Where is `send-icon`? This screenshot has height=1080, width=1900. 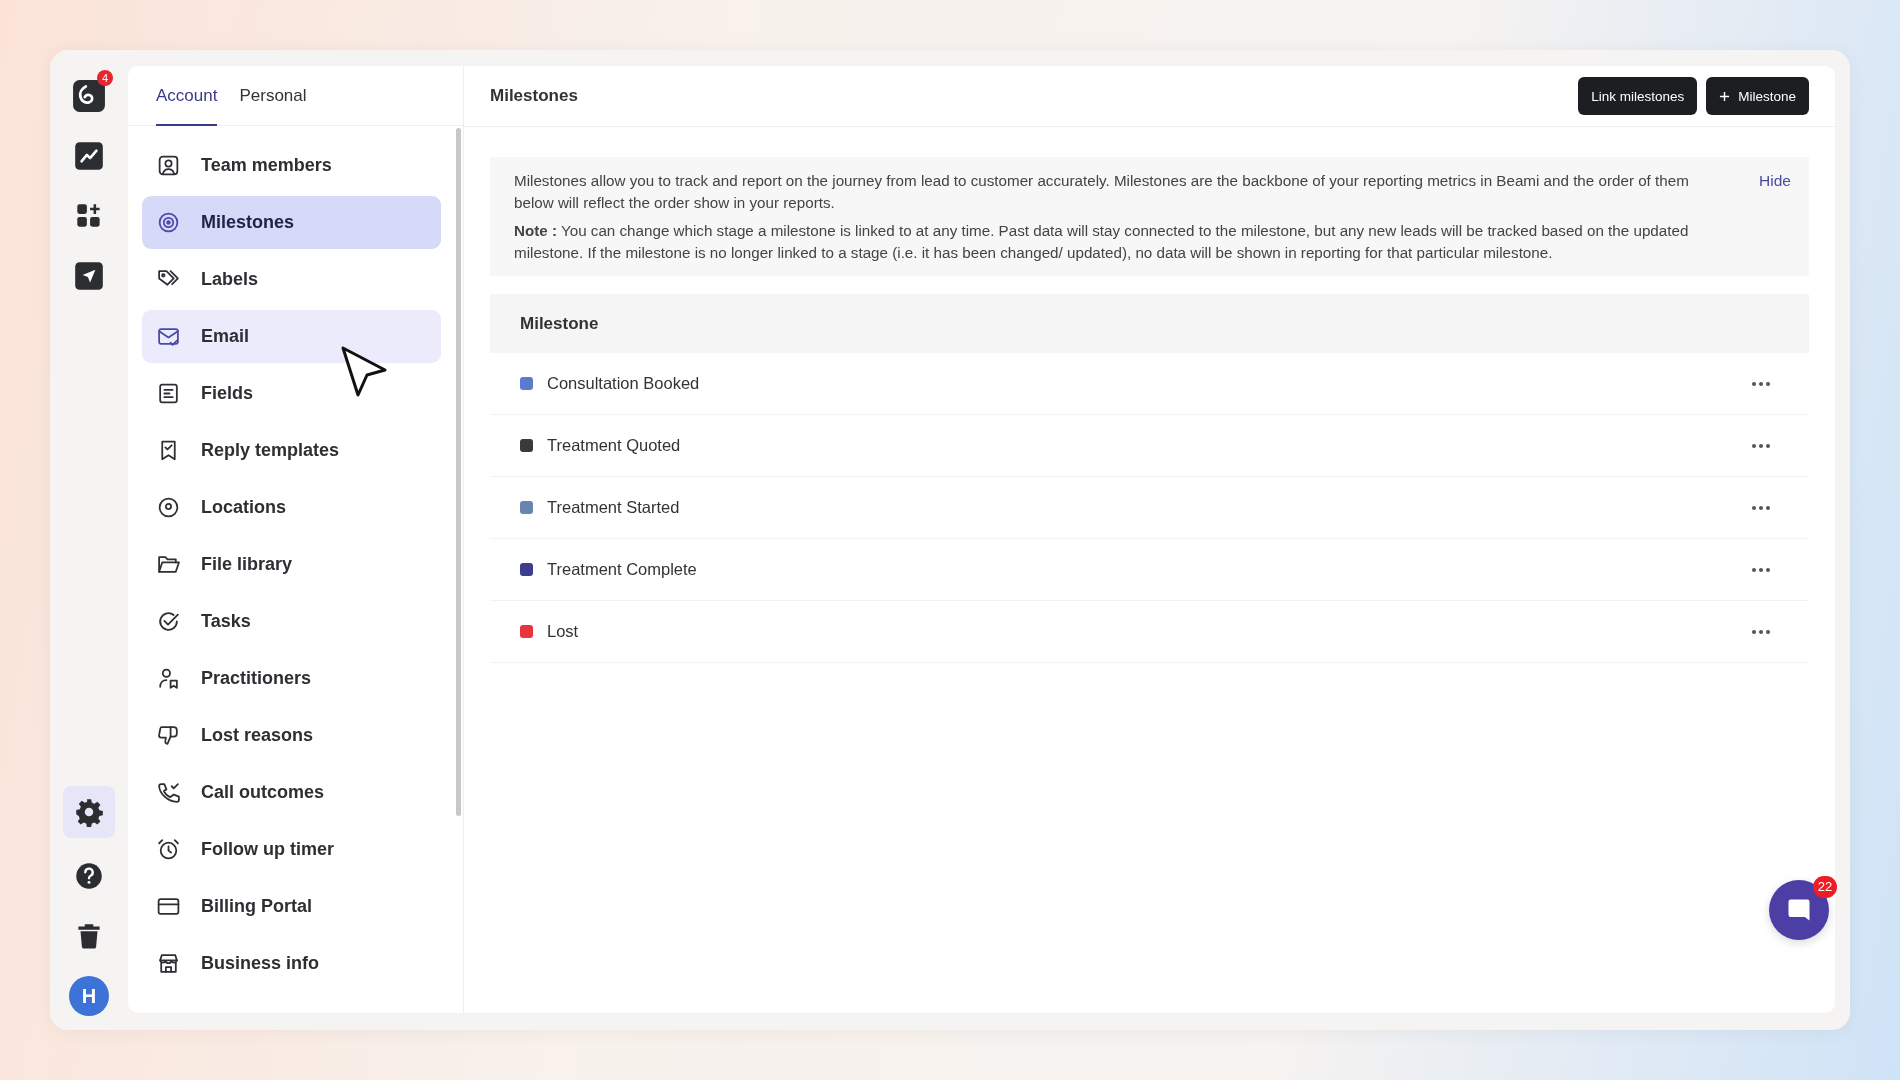 send-icon is located at coordinates (89, 276).